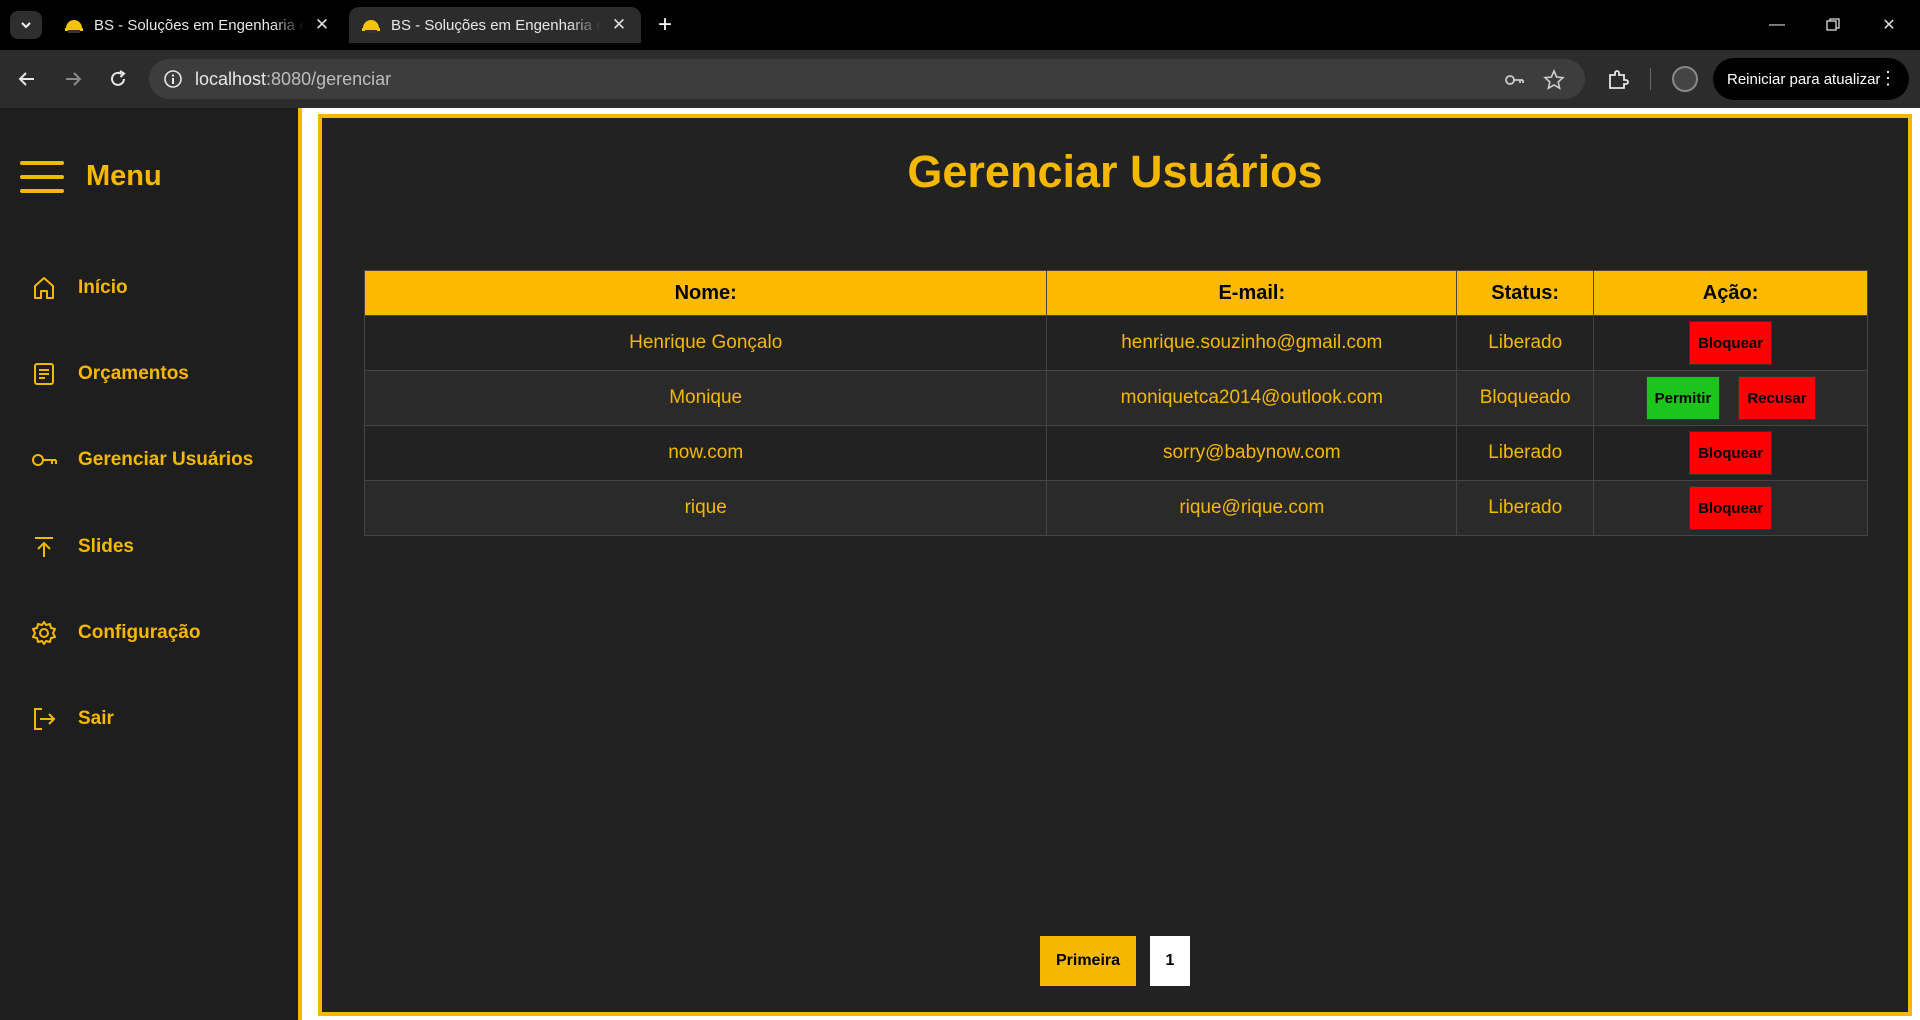 This screenshot has height=1020, width=1920. I want to click on sidebar-item-configuracao: Configuração, so click(115, 633).